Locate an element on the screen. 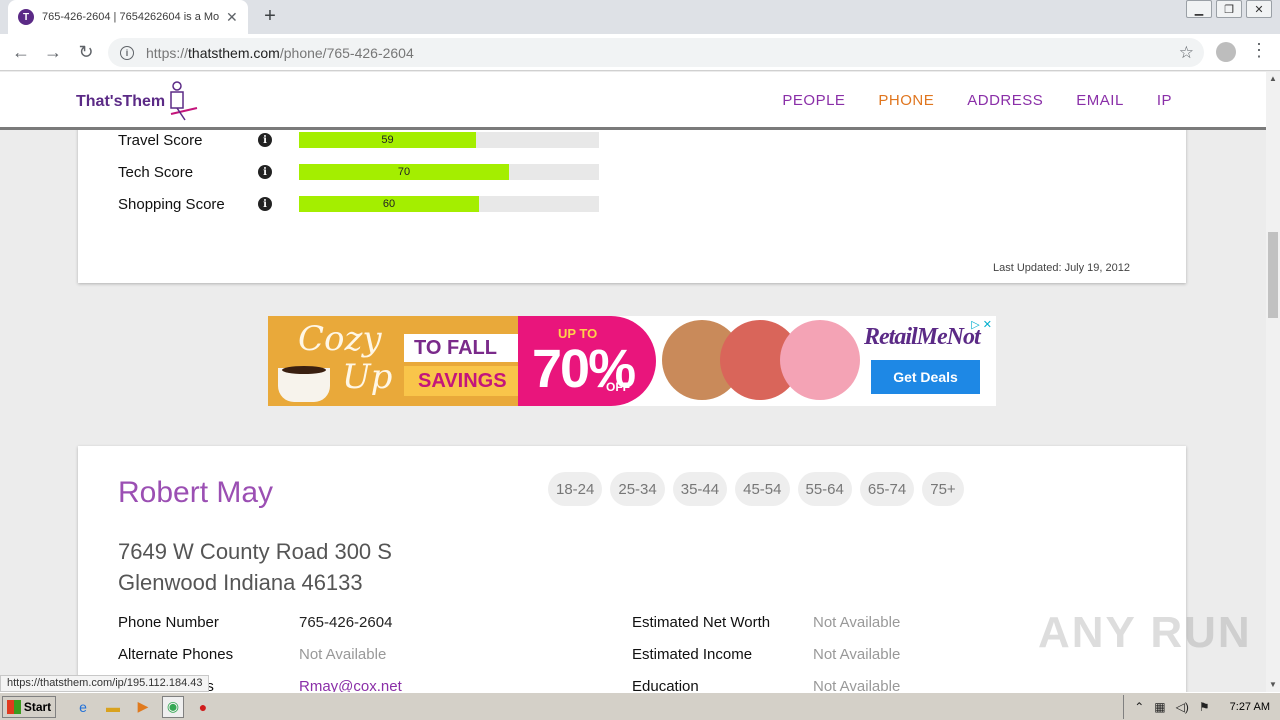 The width and height of the screenshot is (1280, 720). score-row-tech: Tech Score i 70 is located at coordinates (358, 172).